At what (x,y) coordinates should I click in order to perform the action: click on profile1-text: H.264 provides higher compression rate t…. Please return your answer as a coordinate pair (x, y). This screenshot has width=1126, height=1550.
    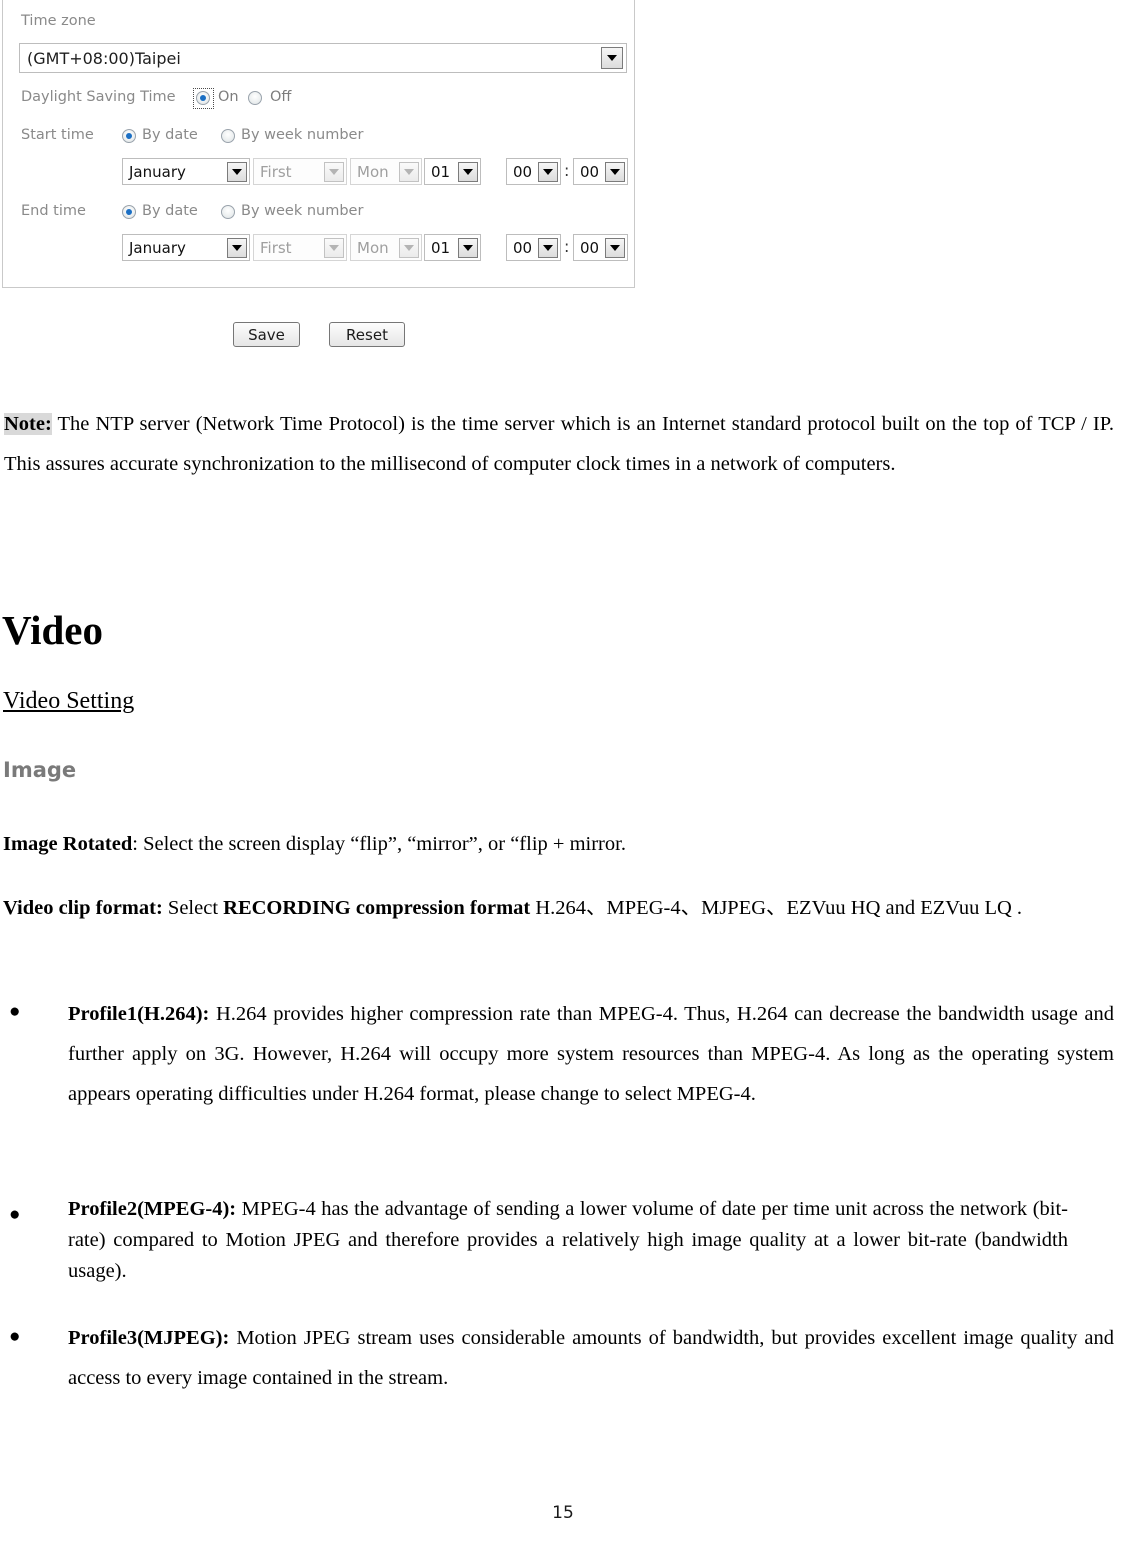
    Looking at the image, I should click on (591, 1054).